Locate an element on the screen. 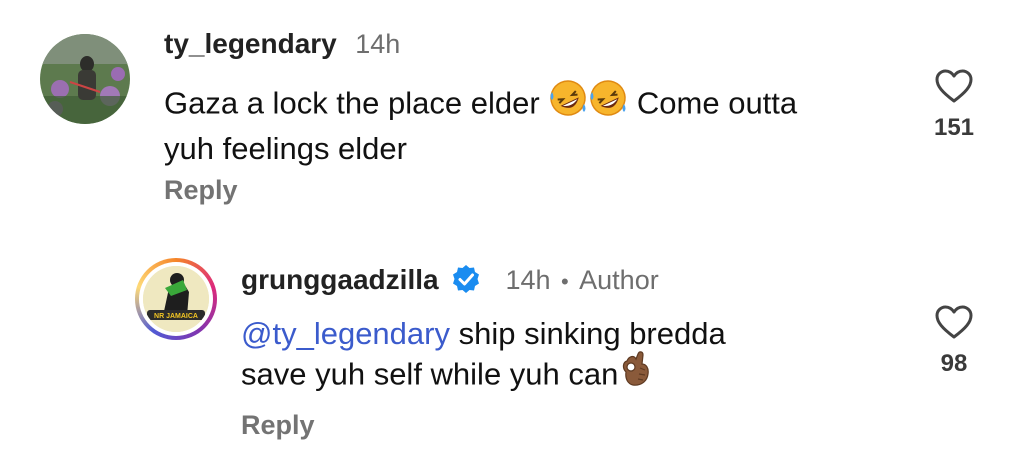  ok-hand-emoji-icon is located at coordinates (635, 373).